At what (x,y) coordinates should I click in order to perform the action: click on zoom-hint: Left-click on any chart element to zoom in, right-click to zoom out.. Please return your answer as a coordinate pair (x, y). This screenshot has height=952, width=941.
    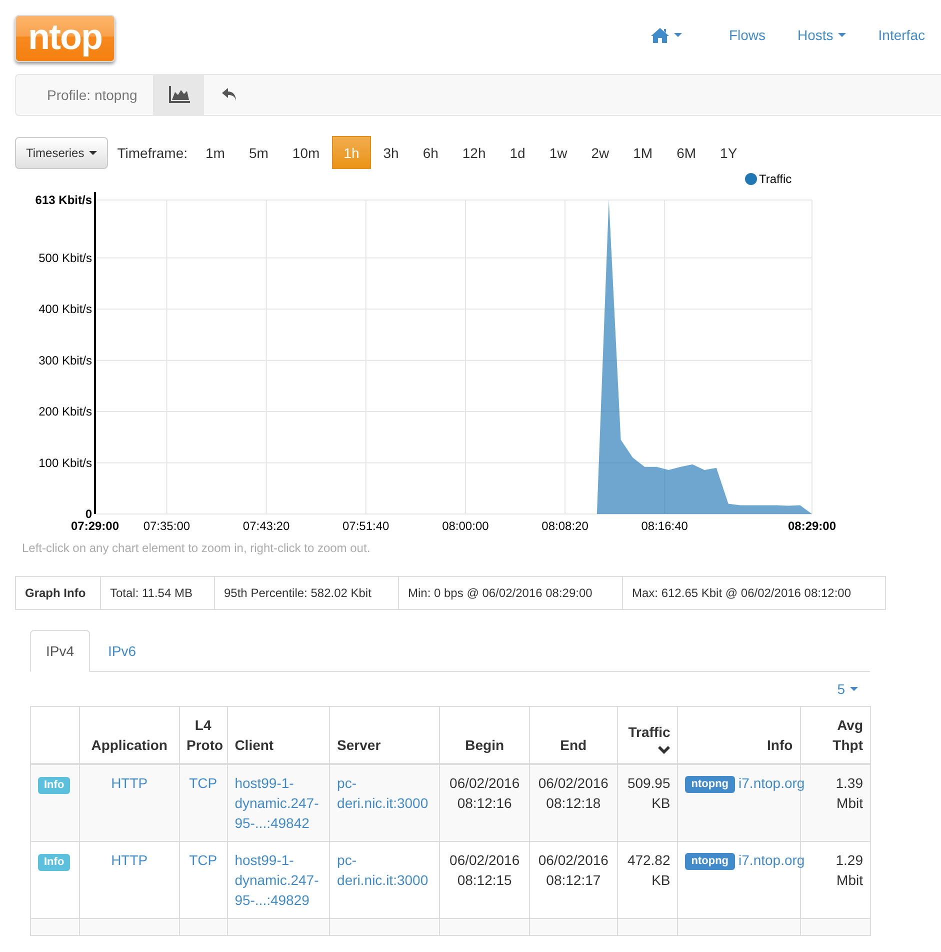
    Looking at the image, I should click on (197, 548).